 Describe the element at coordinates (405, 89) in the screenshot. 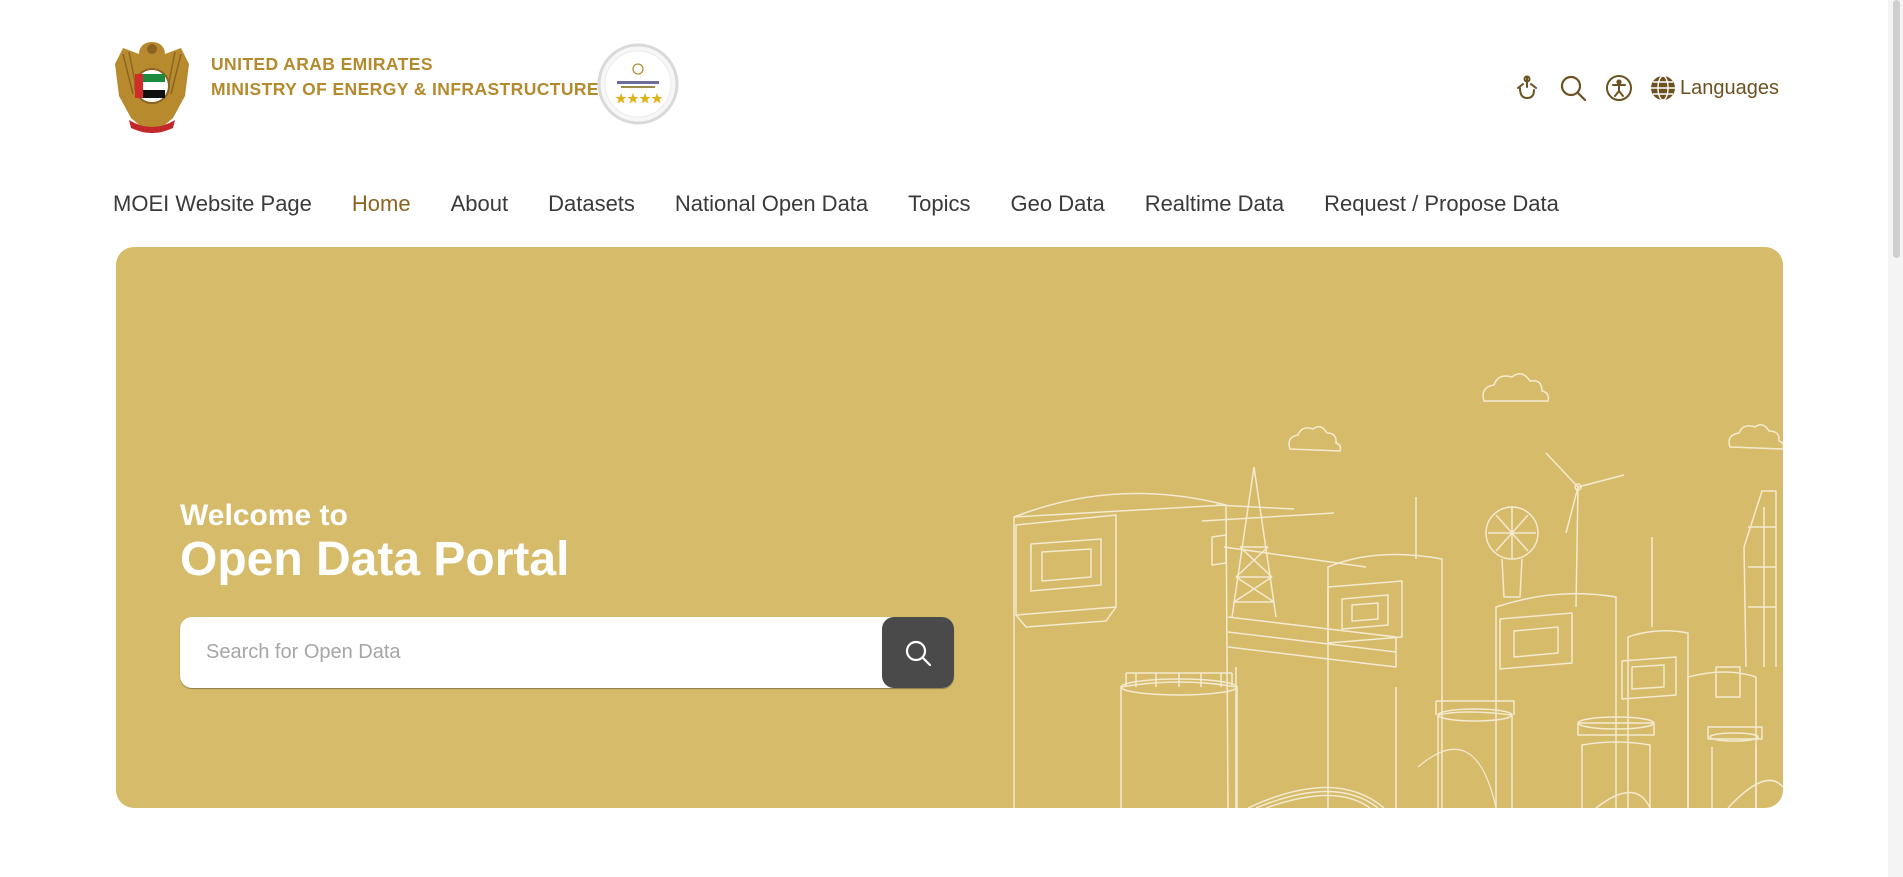

I see `ministry-line-name: MINISTRY OF ENERGY & INFRASTRUCTURE` at that location.